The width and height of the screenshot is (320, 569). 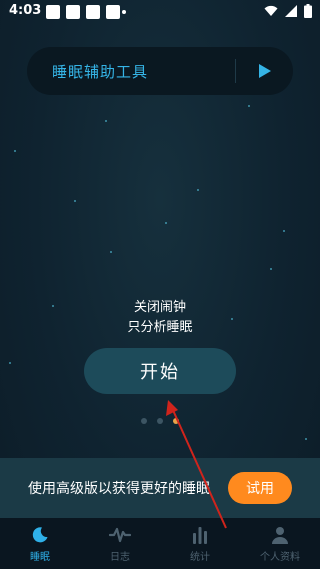 I want to click on play-icon, so click(x=265, y=71).